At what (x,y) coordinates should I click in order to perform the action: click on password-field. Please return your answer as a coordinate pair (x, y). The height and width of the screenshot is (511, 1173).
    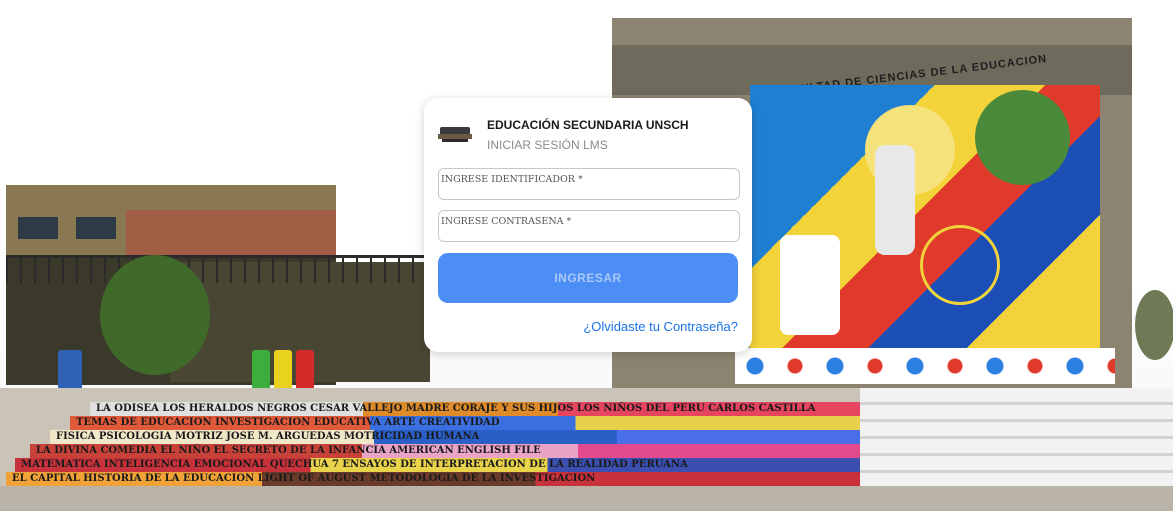
    Looking at the image, I should click on (589, 224).